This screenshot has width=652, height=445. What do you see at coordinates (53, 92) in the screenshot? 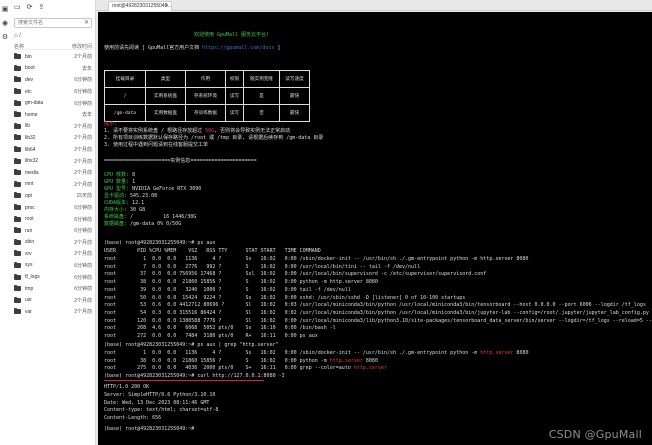
I see `file-list-item: etc 6分钟前` at bounding box center [53, 92].